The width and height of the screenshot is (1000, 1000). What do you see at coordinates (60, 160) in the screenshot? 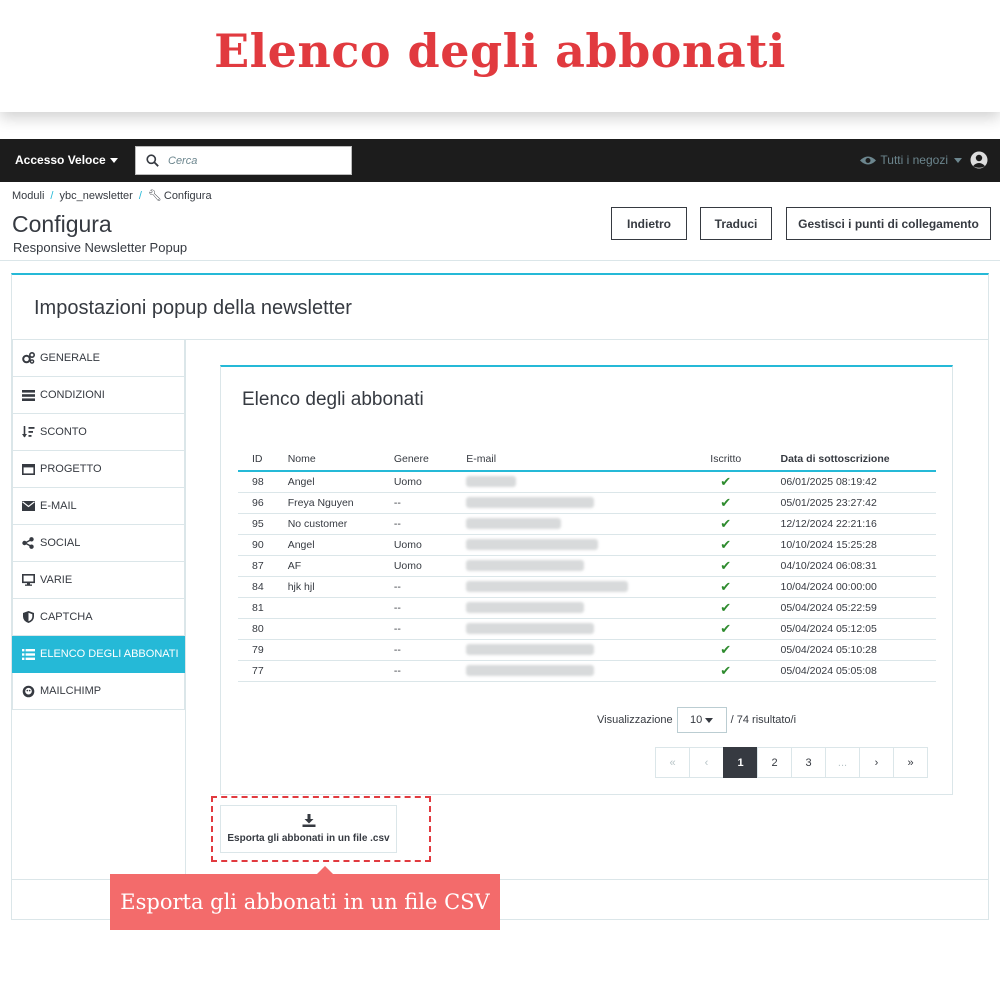
I see `quick-access-label: Accesso Veloce` at bounding box center [60, 160].